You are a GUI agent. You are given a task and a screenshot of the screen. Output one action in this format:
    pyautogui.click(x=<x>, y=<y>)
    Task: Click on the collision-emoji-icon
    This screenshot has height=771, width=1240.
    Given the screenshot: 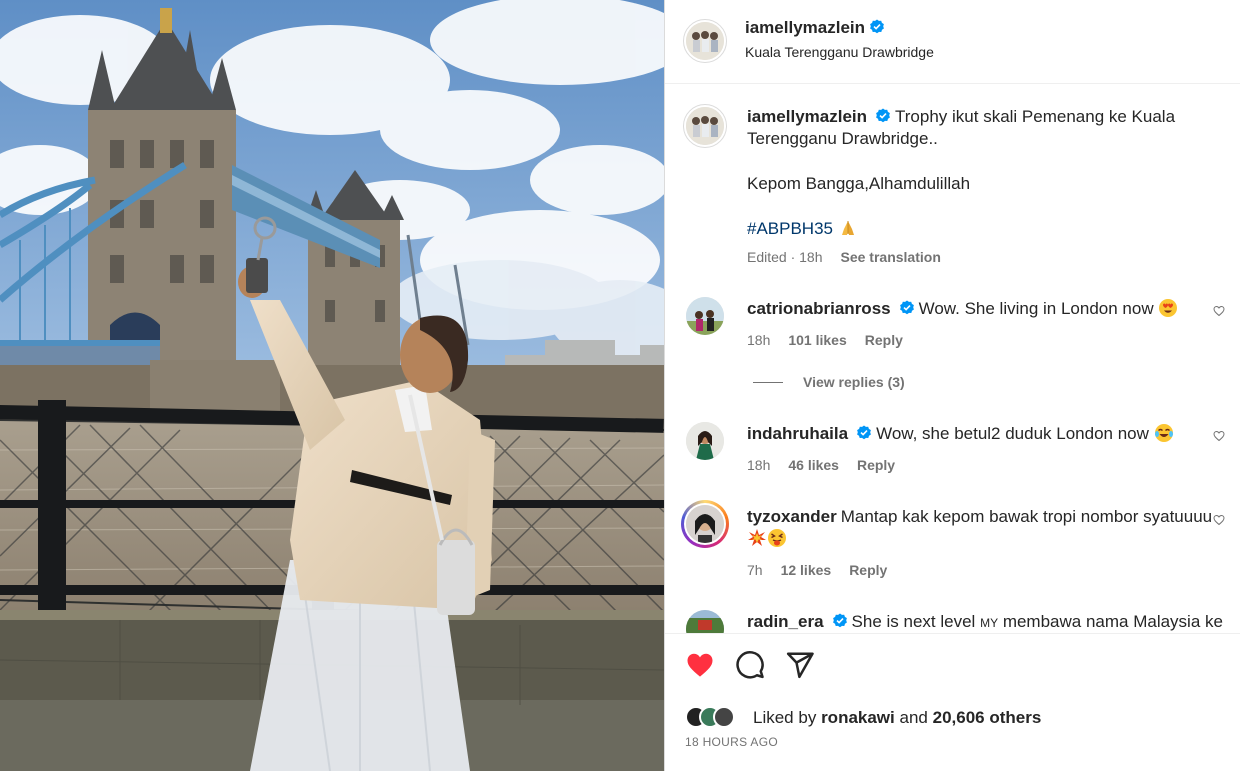 What is the action you would take?
    pyautogui.click(x=757, y=537)
    